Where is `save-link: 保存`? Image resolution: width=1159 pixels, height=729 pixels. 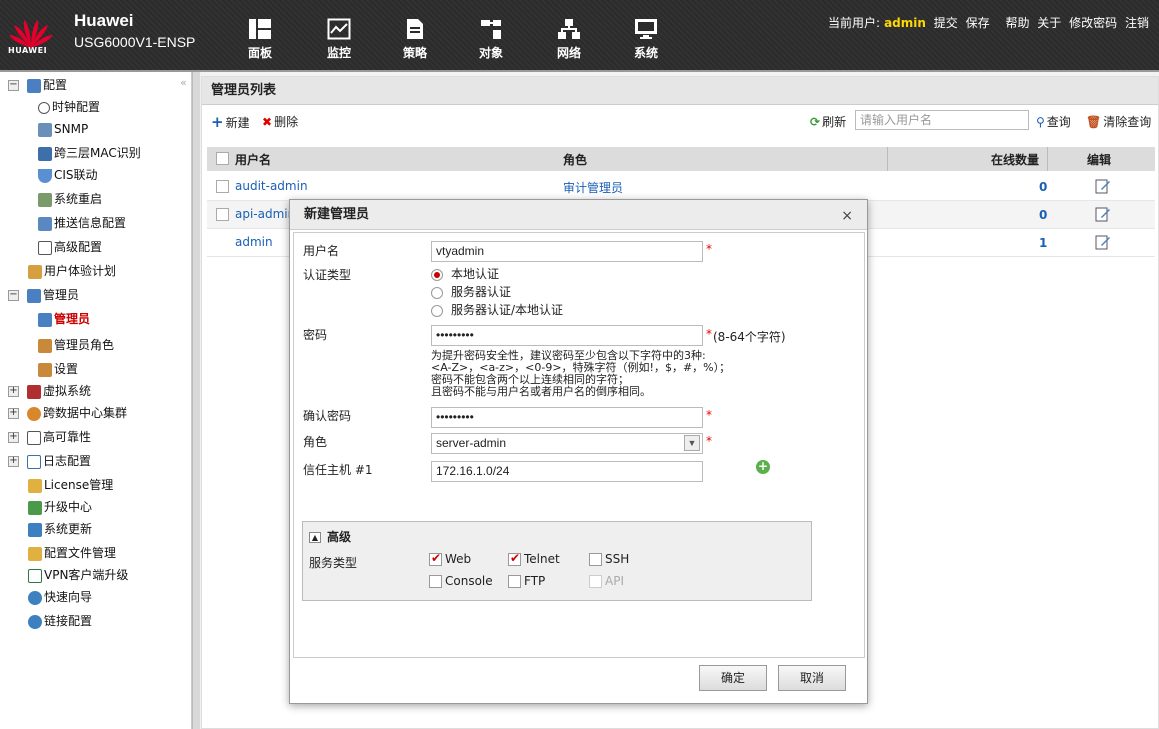 save-link: 保存 is located at coordinates (978, 23).